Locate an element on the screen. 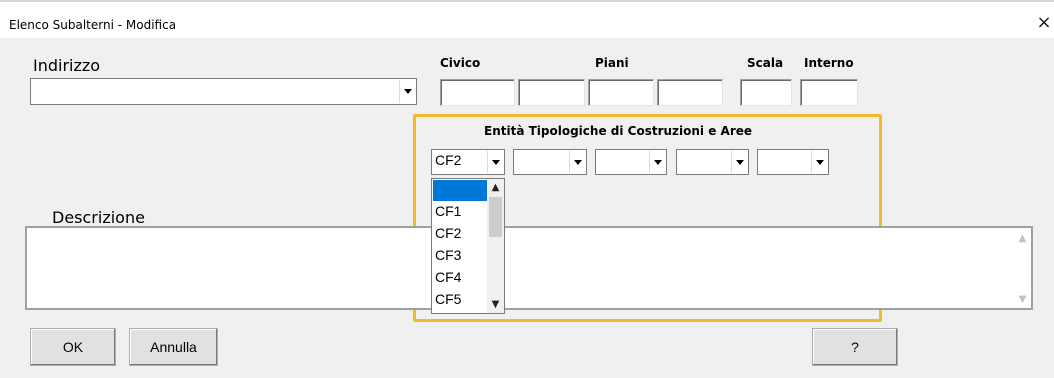 The image size is (1054, 378). interno-input is located at coordinates (829, 92).